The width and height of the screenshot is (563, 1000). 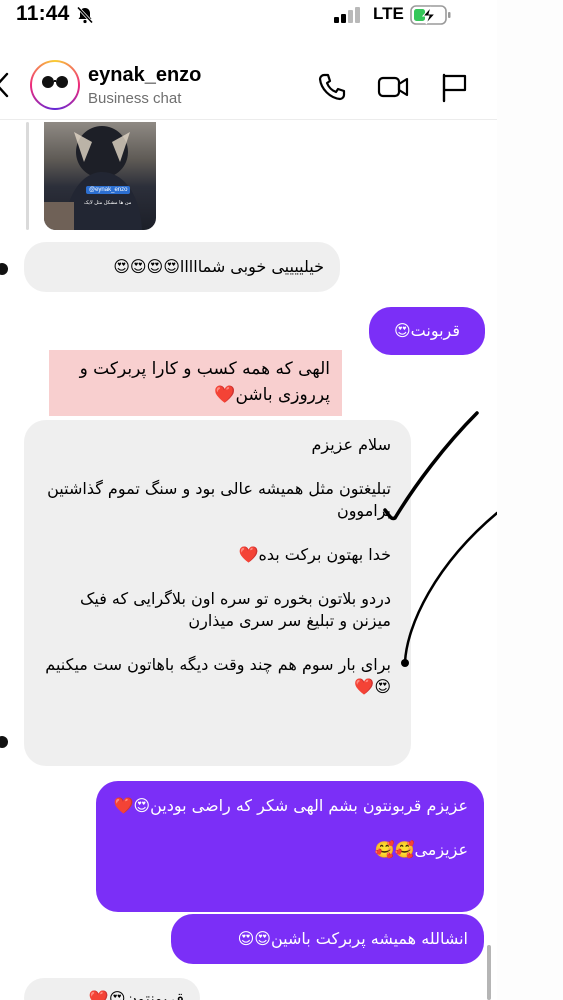 What do you see at coordinates (332, 87) in the screenshot?
I see `phone-icon` at bounding box center [332, 87].